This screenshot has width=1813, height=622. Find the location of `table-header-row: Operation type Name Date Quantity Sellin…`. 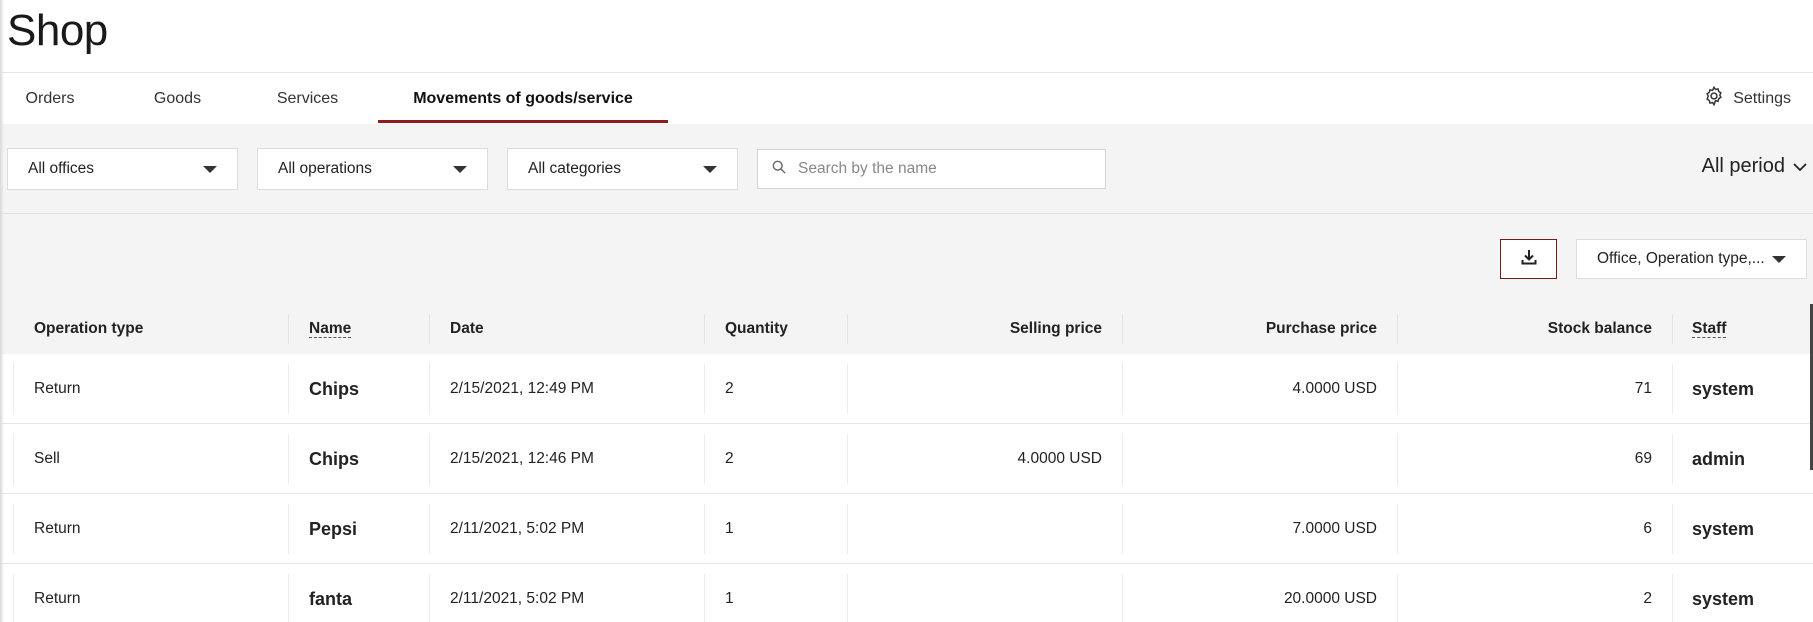

table-header-row: Operation type Name Date Quantity Sellin… is located at coordinates (906, 329).